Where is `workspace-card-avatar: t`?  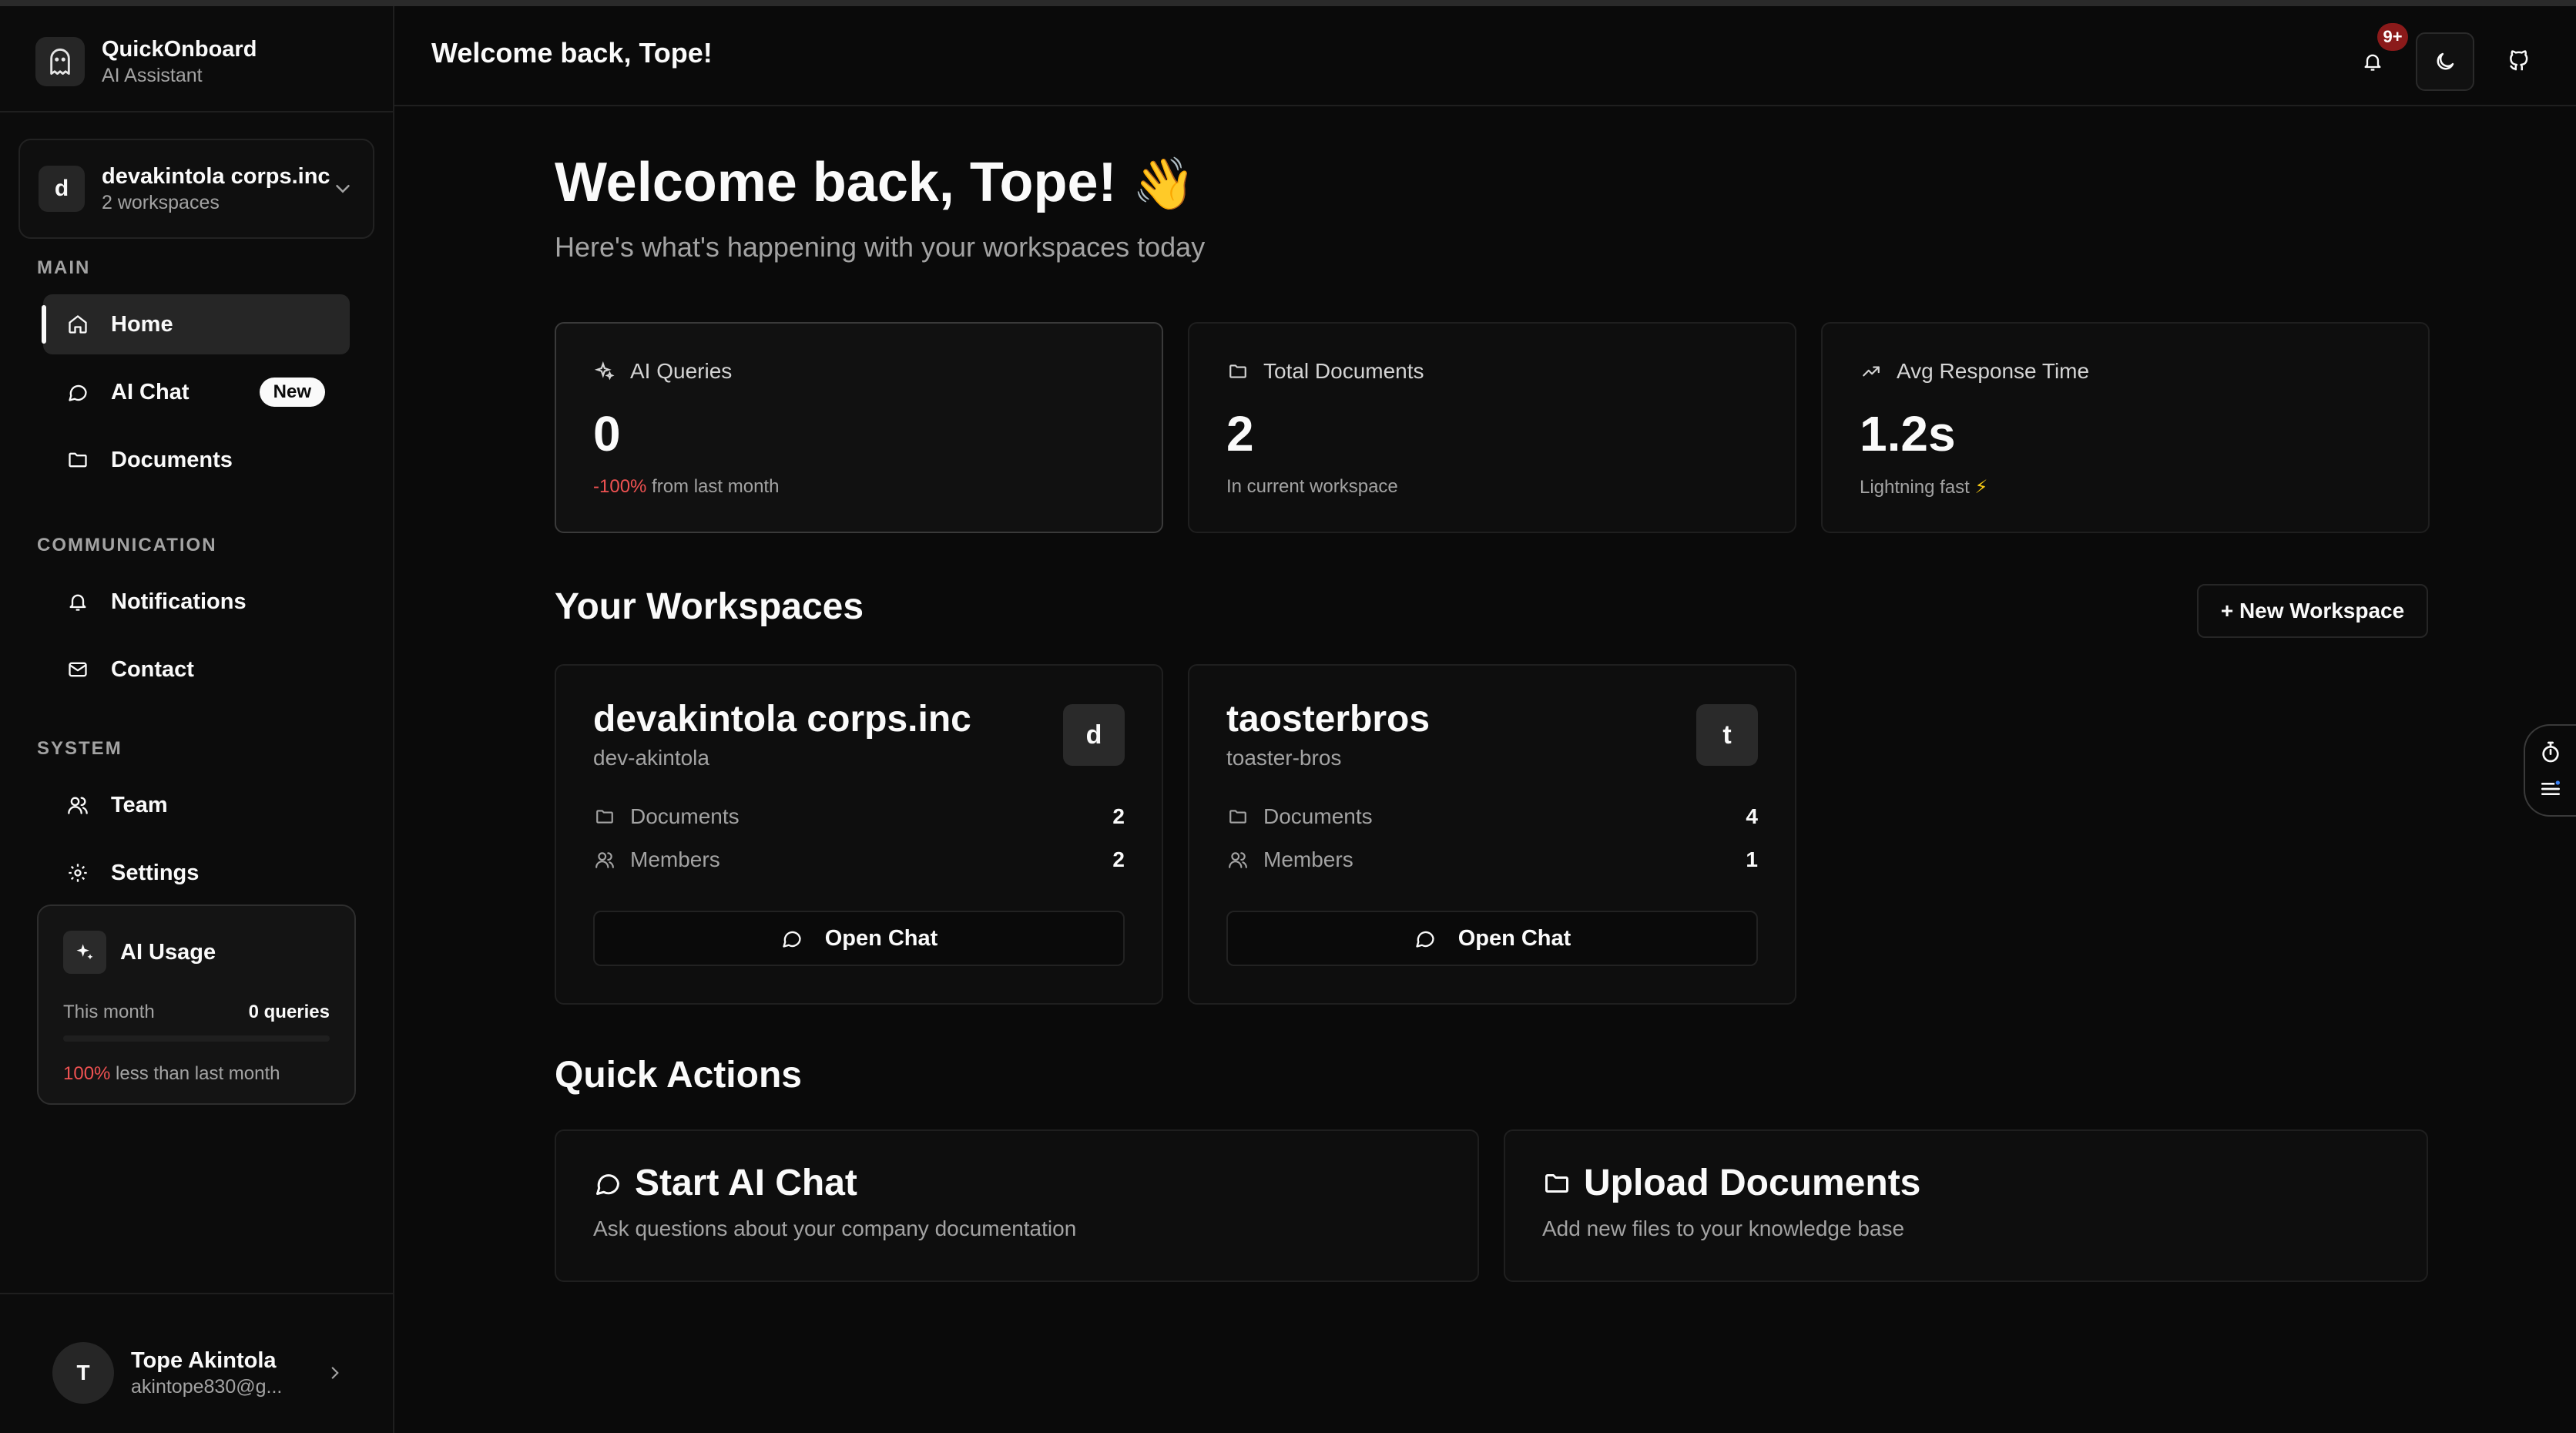
workspace-card-avatar: t is located at coordinates (1727, 735).